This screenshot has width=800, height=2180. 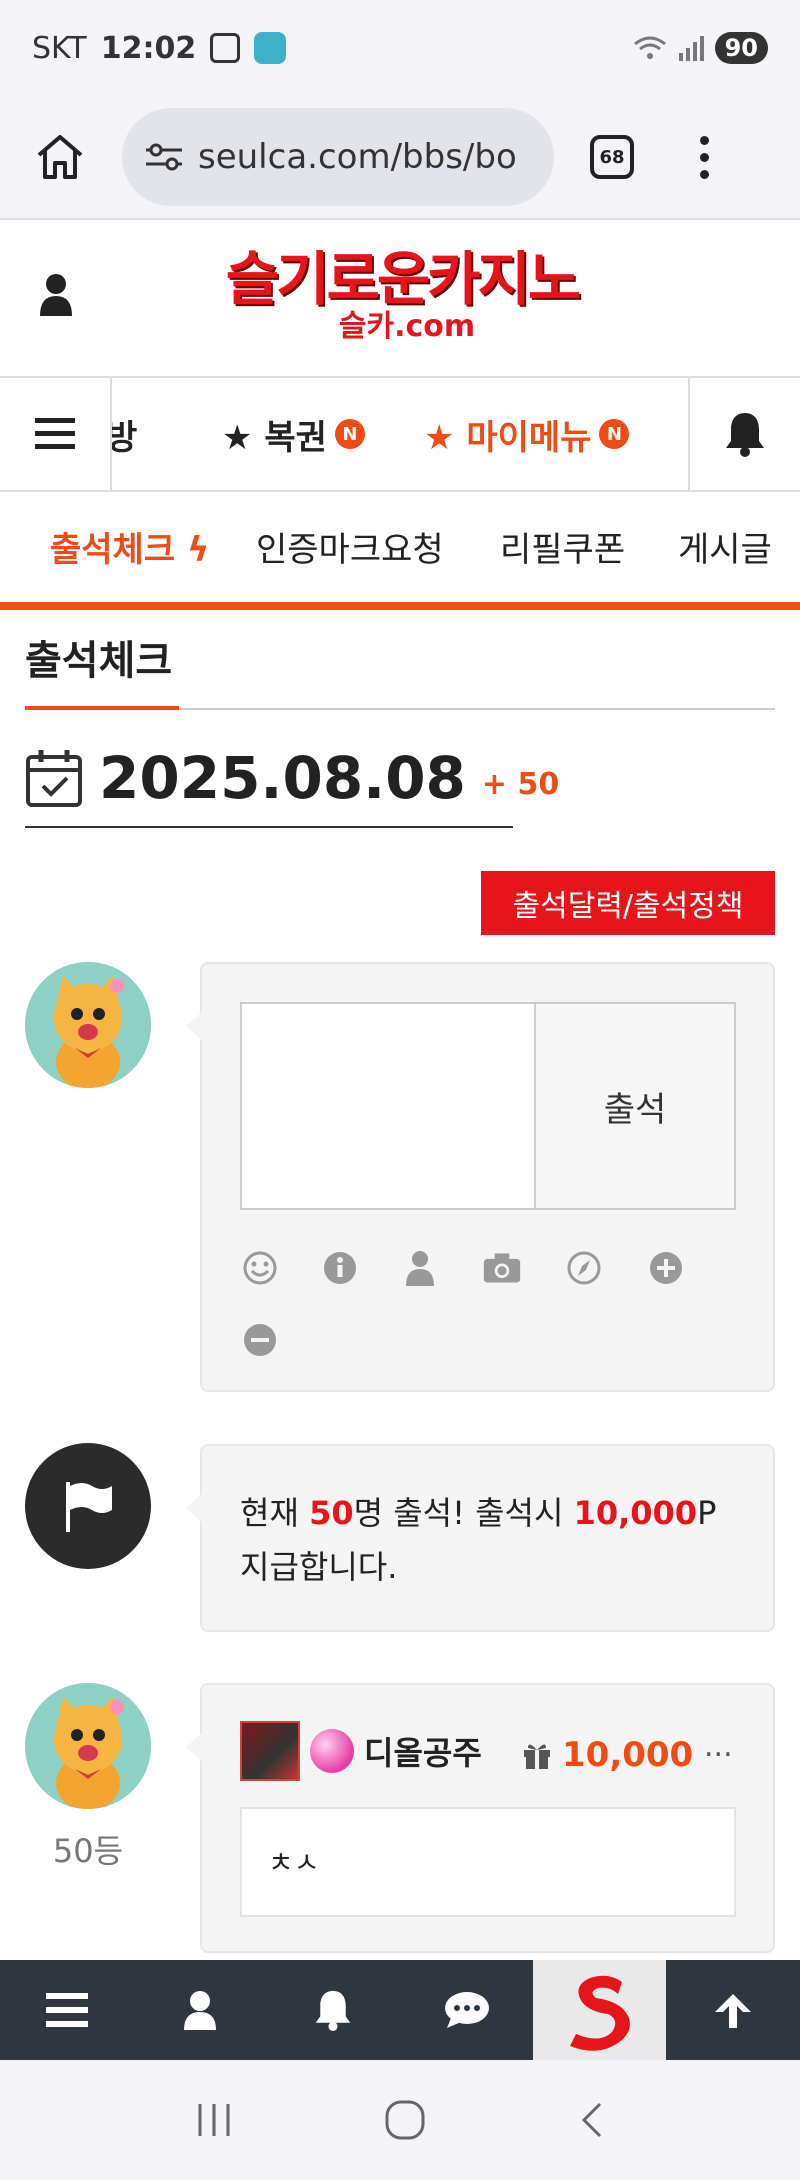 What do you see at coordinates (537, 1756) in the screenshot?
I see `gift-icon` at bounding box center [537, 1756].